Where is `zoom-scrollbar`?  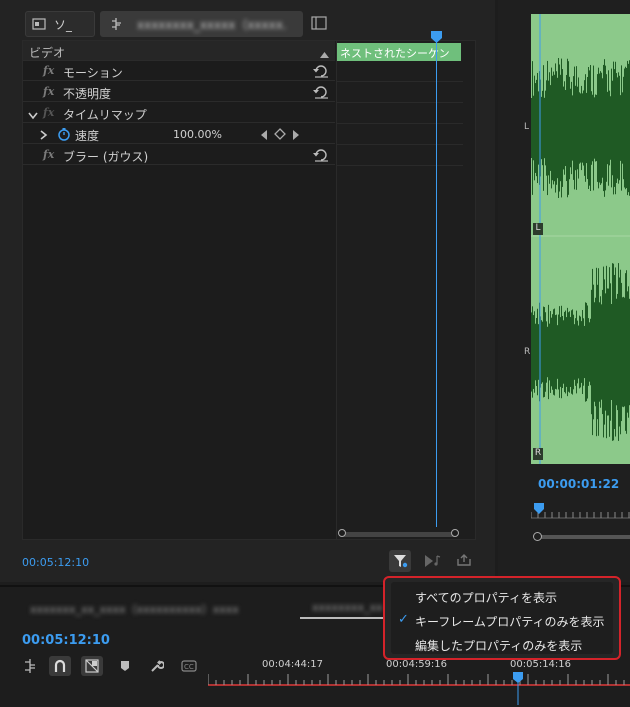
zoom-scrollbar is located at coordinates (399, 534).